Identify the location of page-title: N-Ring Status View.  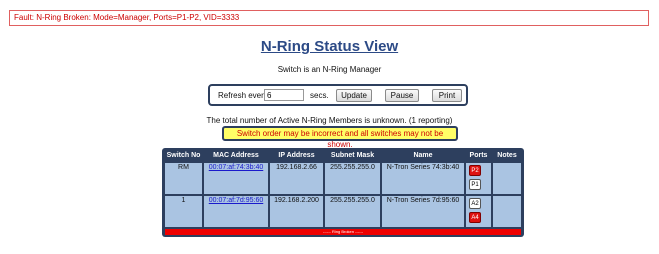
(329, 46).